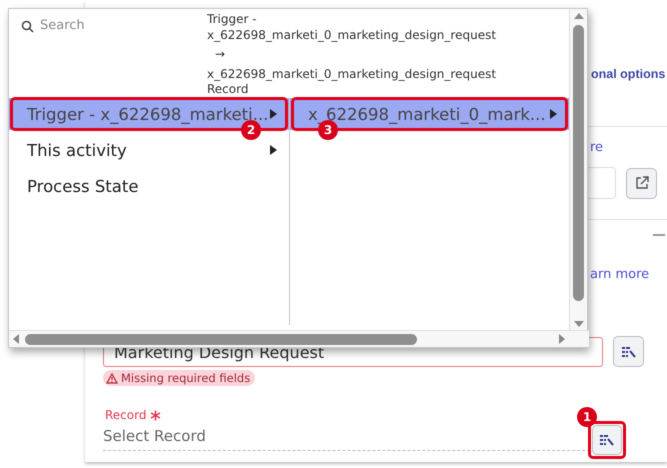 Image resolution: width=667 pixels, height=468 pixels. What do you see at coordinates (579, 324) in the screenshot?
I see `scroll-down-icon` at bounding box center [579, 324].